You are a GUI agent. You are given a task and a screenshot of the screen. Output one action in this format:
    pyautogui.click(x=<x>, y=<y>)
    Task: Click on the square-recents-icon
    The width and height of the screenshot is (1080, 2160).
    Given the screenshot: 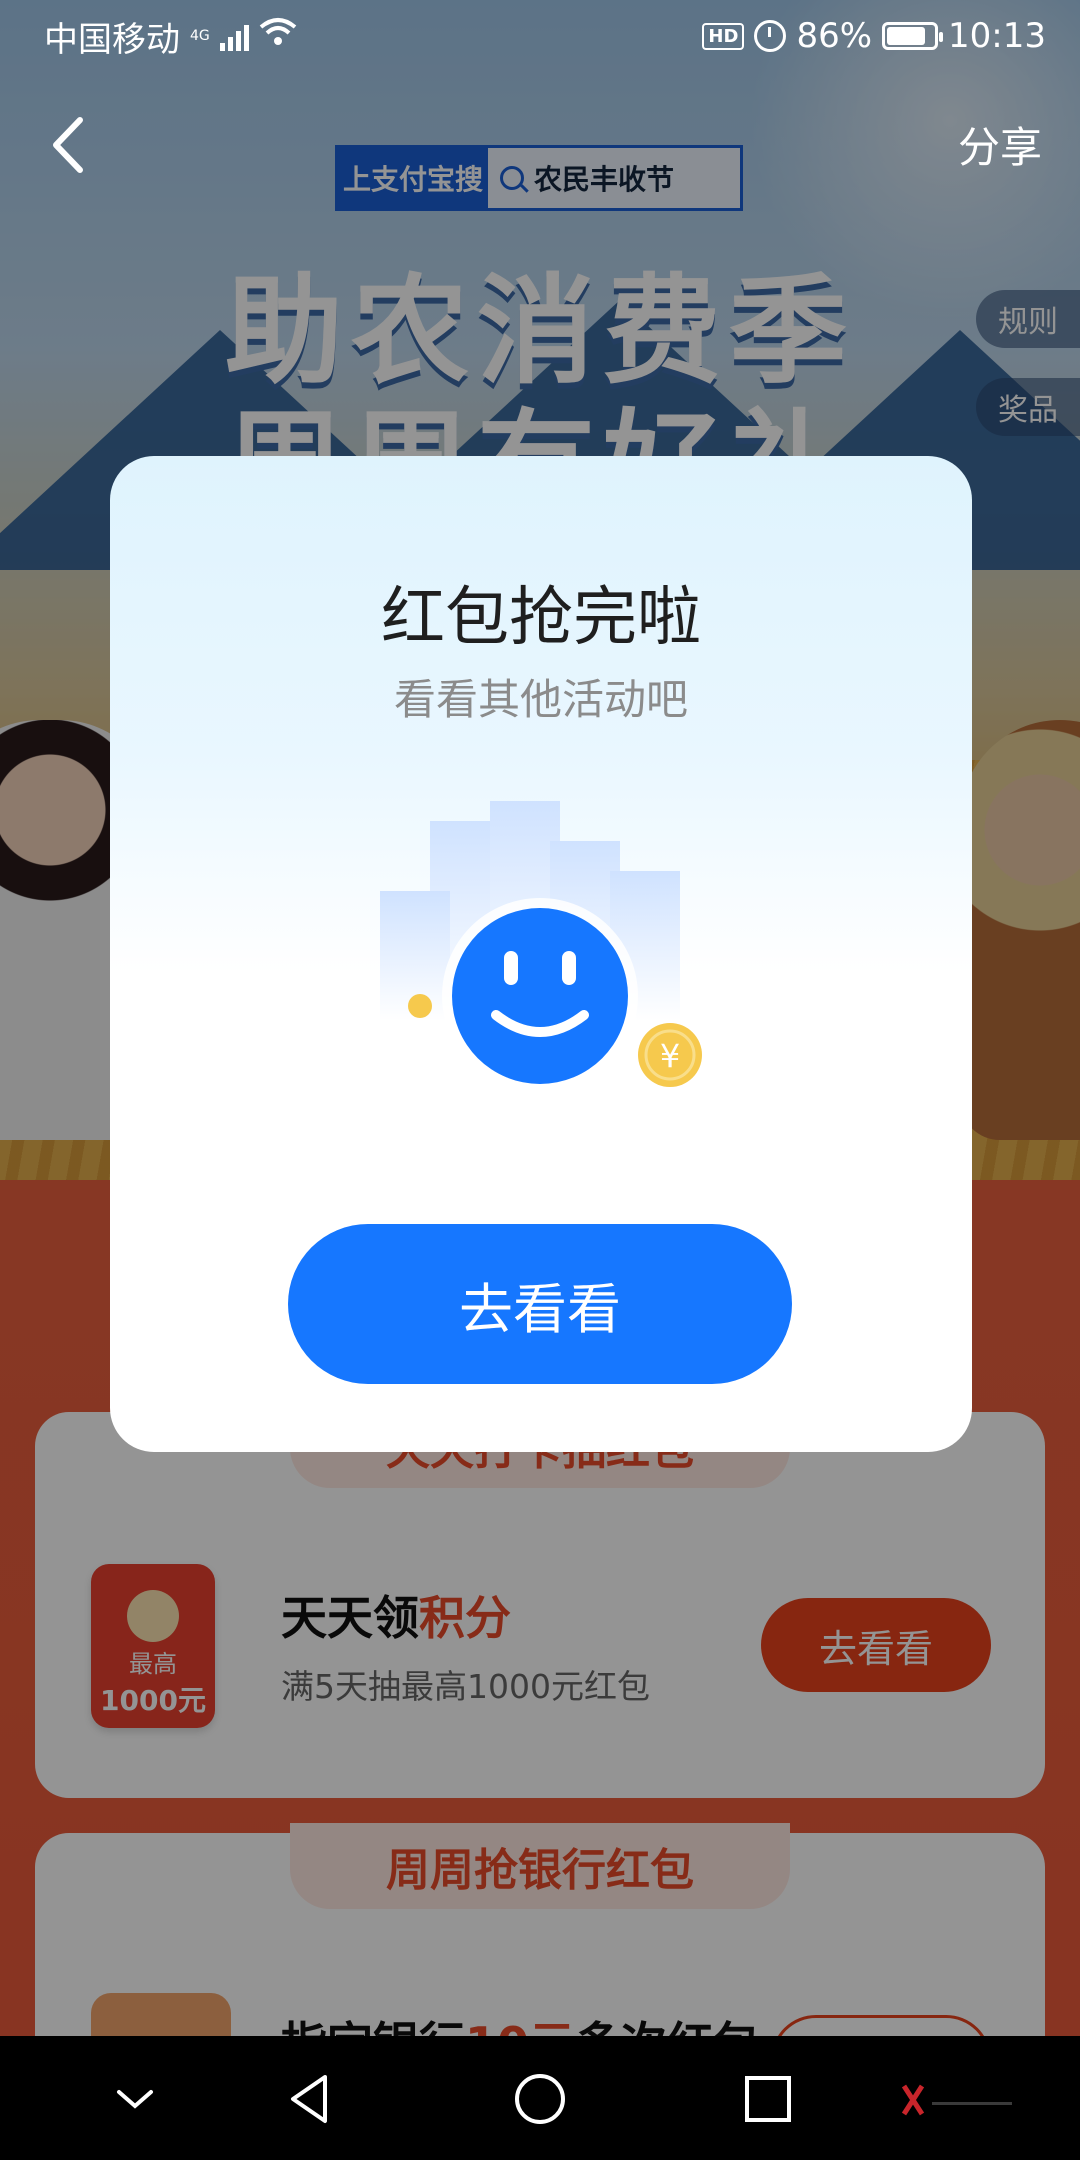 What is the action you would take?
    pyautogui.click(x=768, y=2099)
    